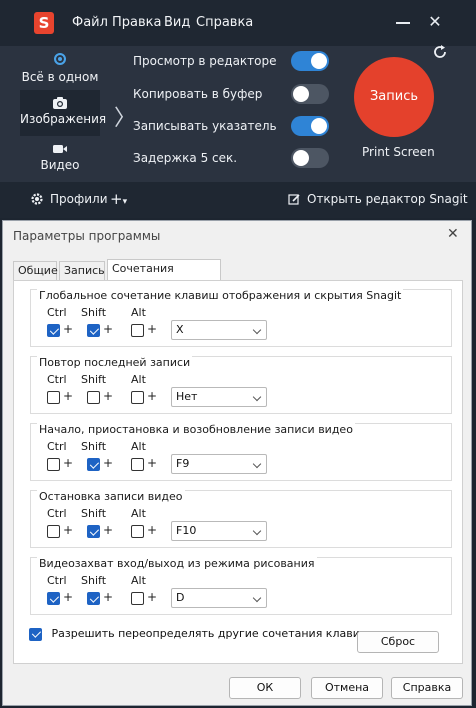  Describe the element at coordinates (205, 61) in the screenshot. I see `option-preview-label: Просмотр в редакторе` at that location.